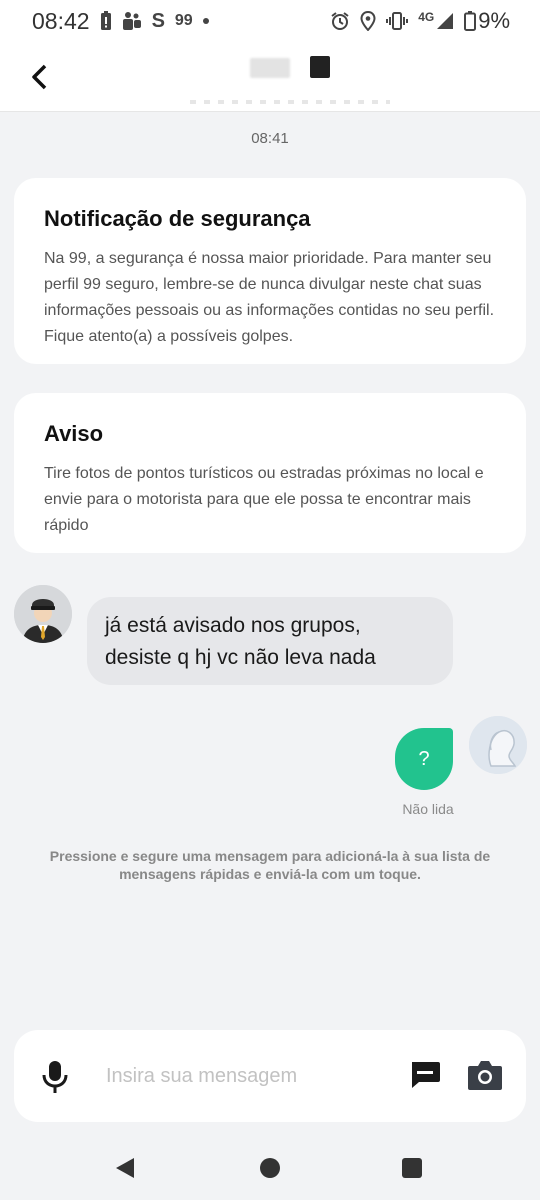  Describe the element at coordinates (177, 218) in the screenshot. I see `security-notice-title: Notificação de segurança` at that location.